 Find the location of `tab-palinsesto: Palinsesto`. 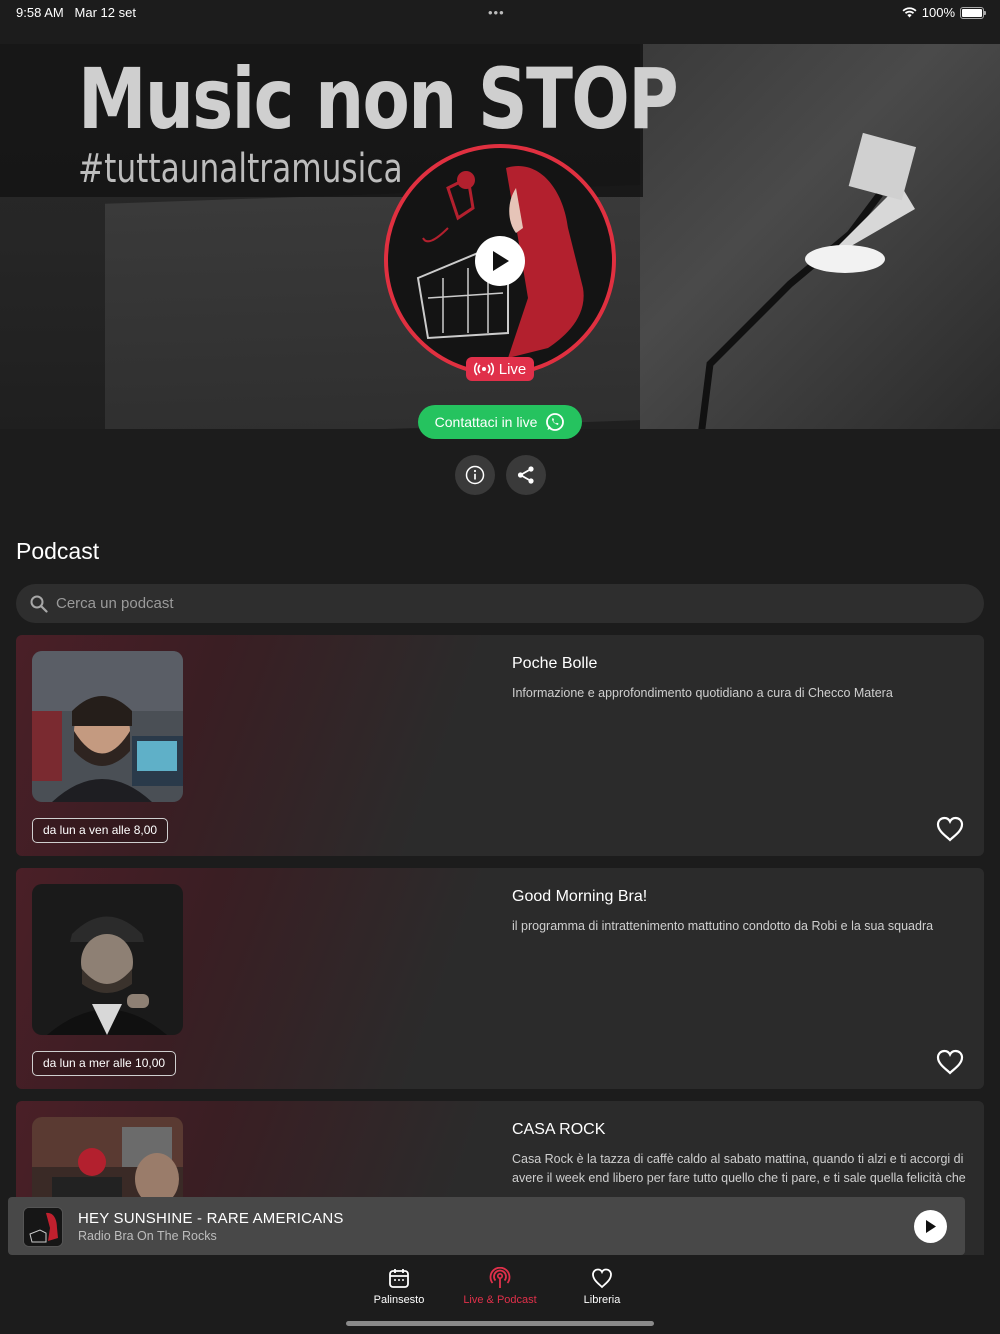

tab-palinsesto: Palinsesto is located at coordinates (399, 1286).